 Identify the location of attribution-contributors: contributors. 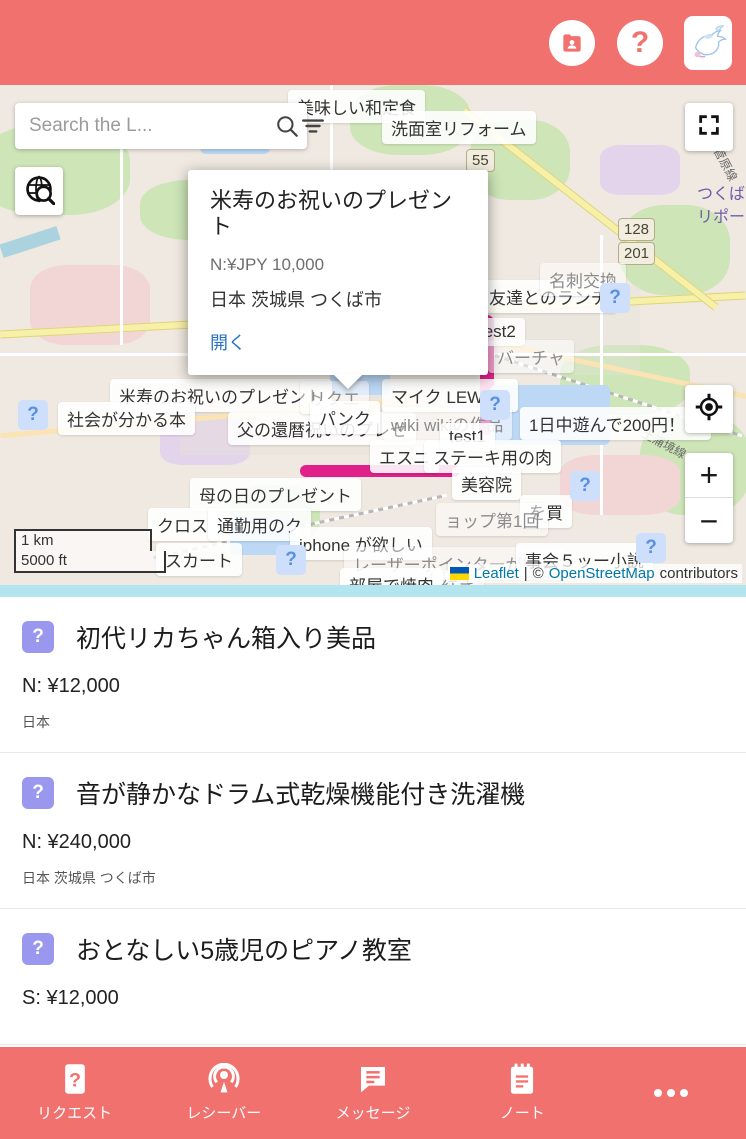
(698, 573).